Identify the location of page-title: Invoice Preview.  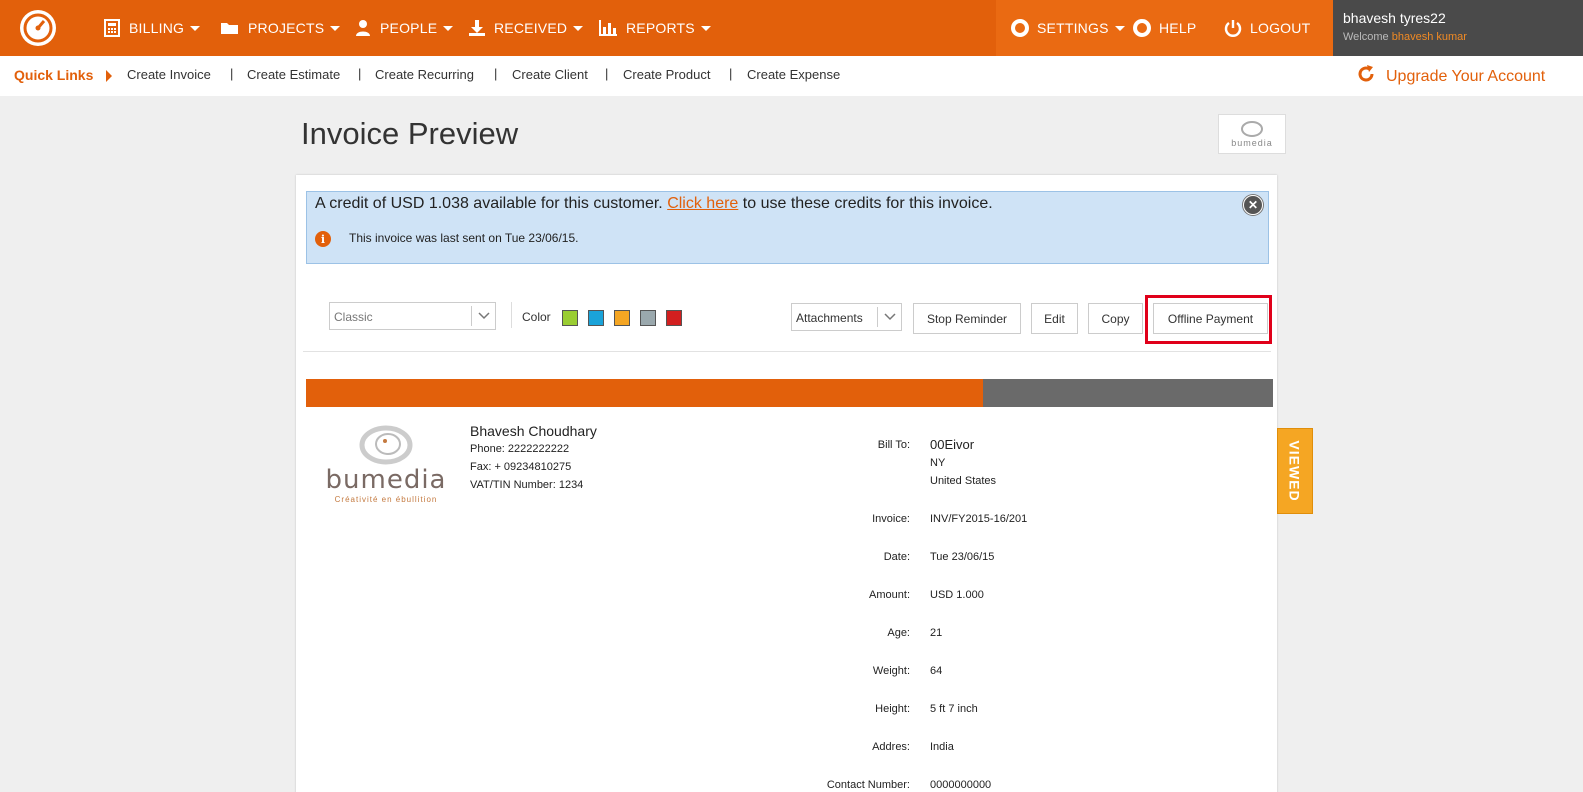
(410, 133).